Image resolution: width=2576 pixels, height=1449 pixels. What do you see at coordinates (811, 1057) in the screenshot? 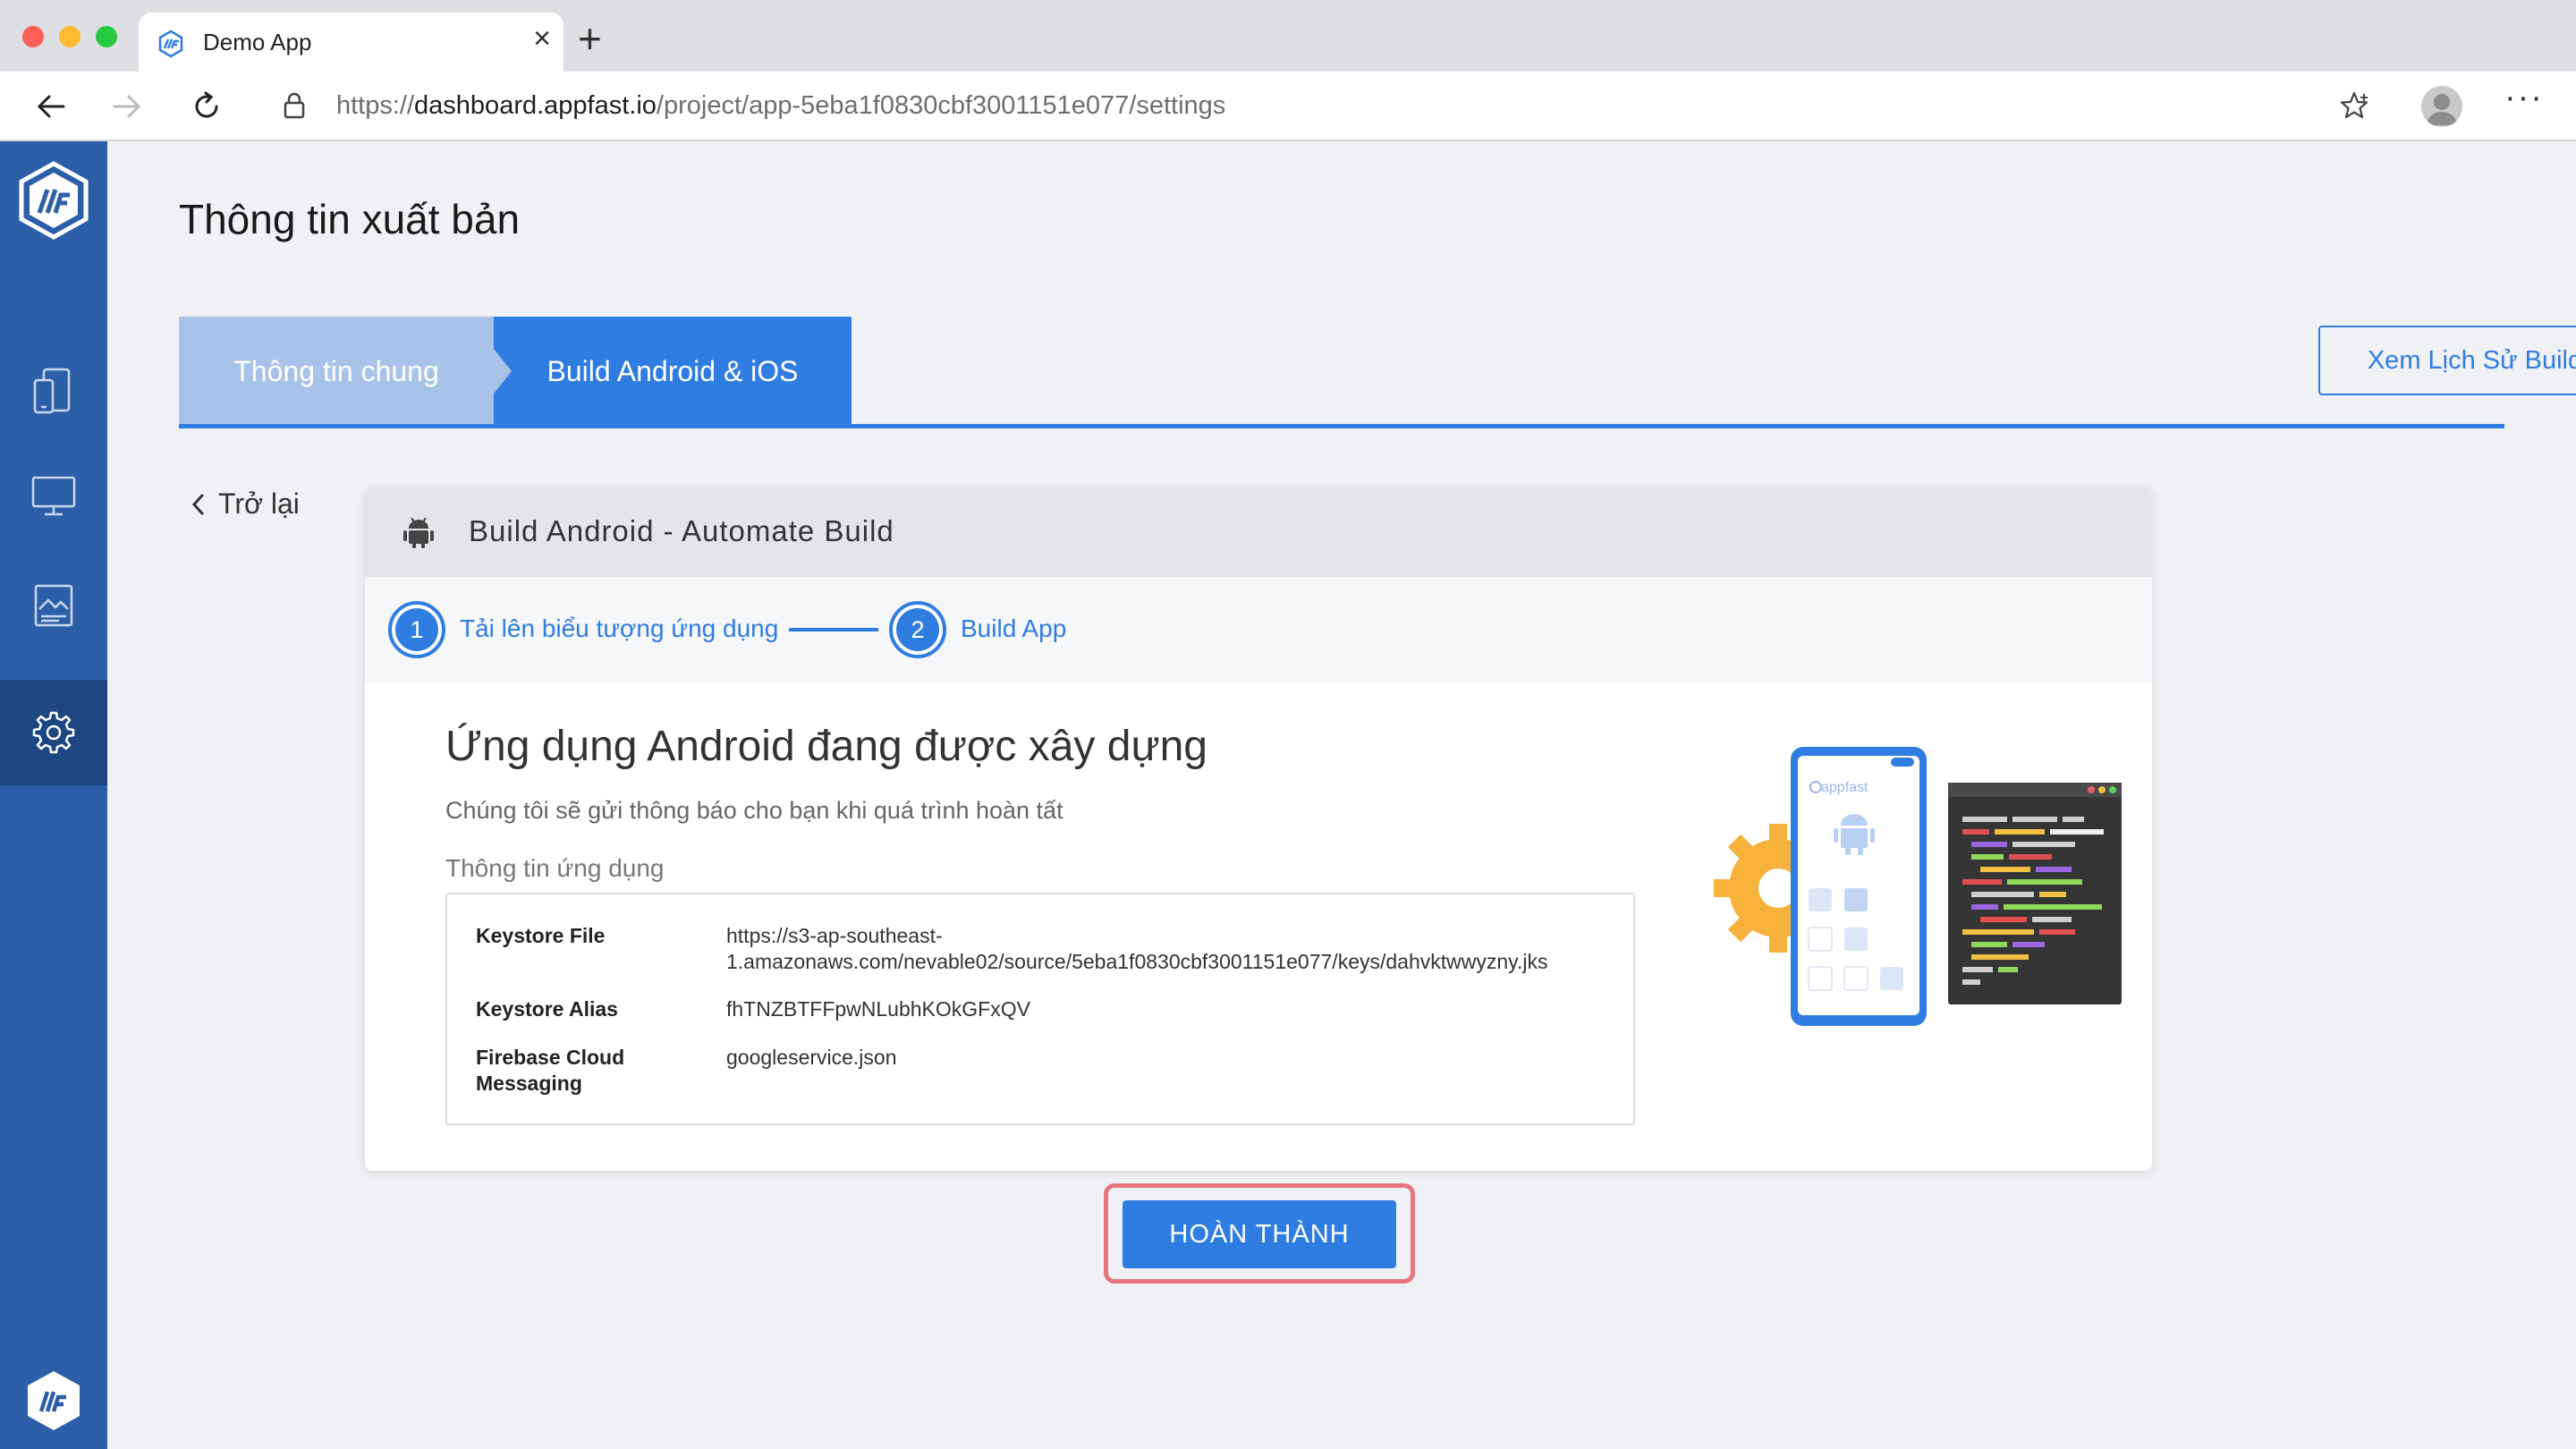
I see `firebase-value: googleservice.json` at bounding box center [811, 1057].